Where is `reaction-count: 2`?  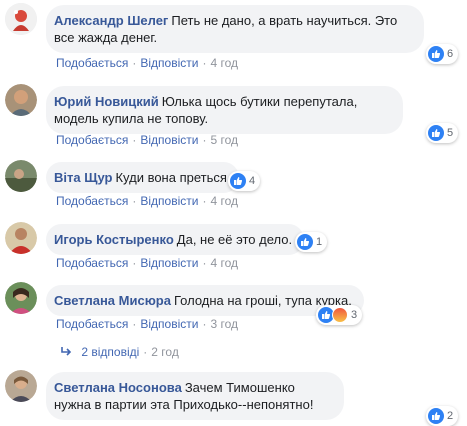
reaction-count: 2 is located at coordinates (442, 416).